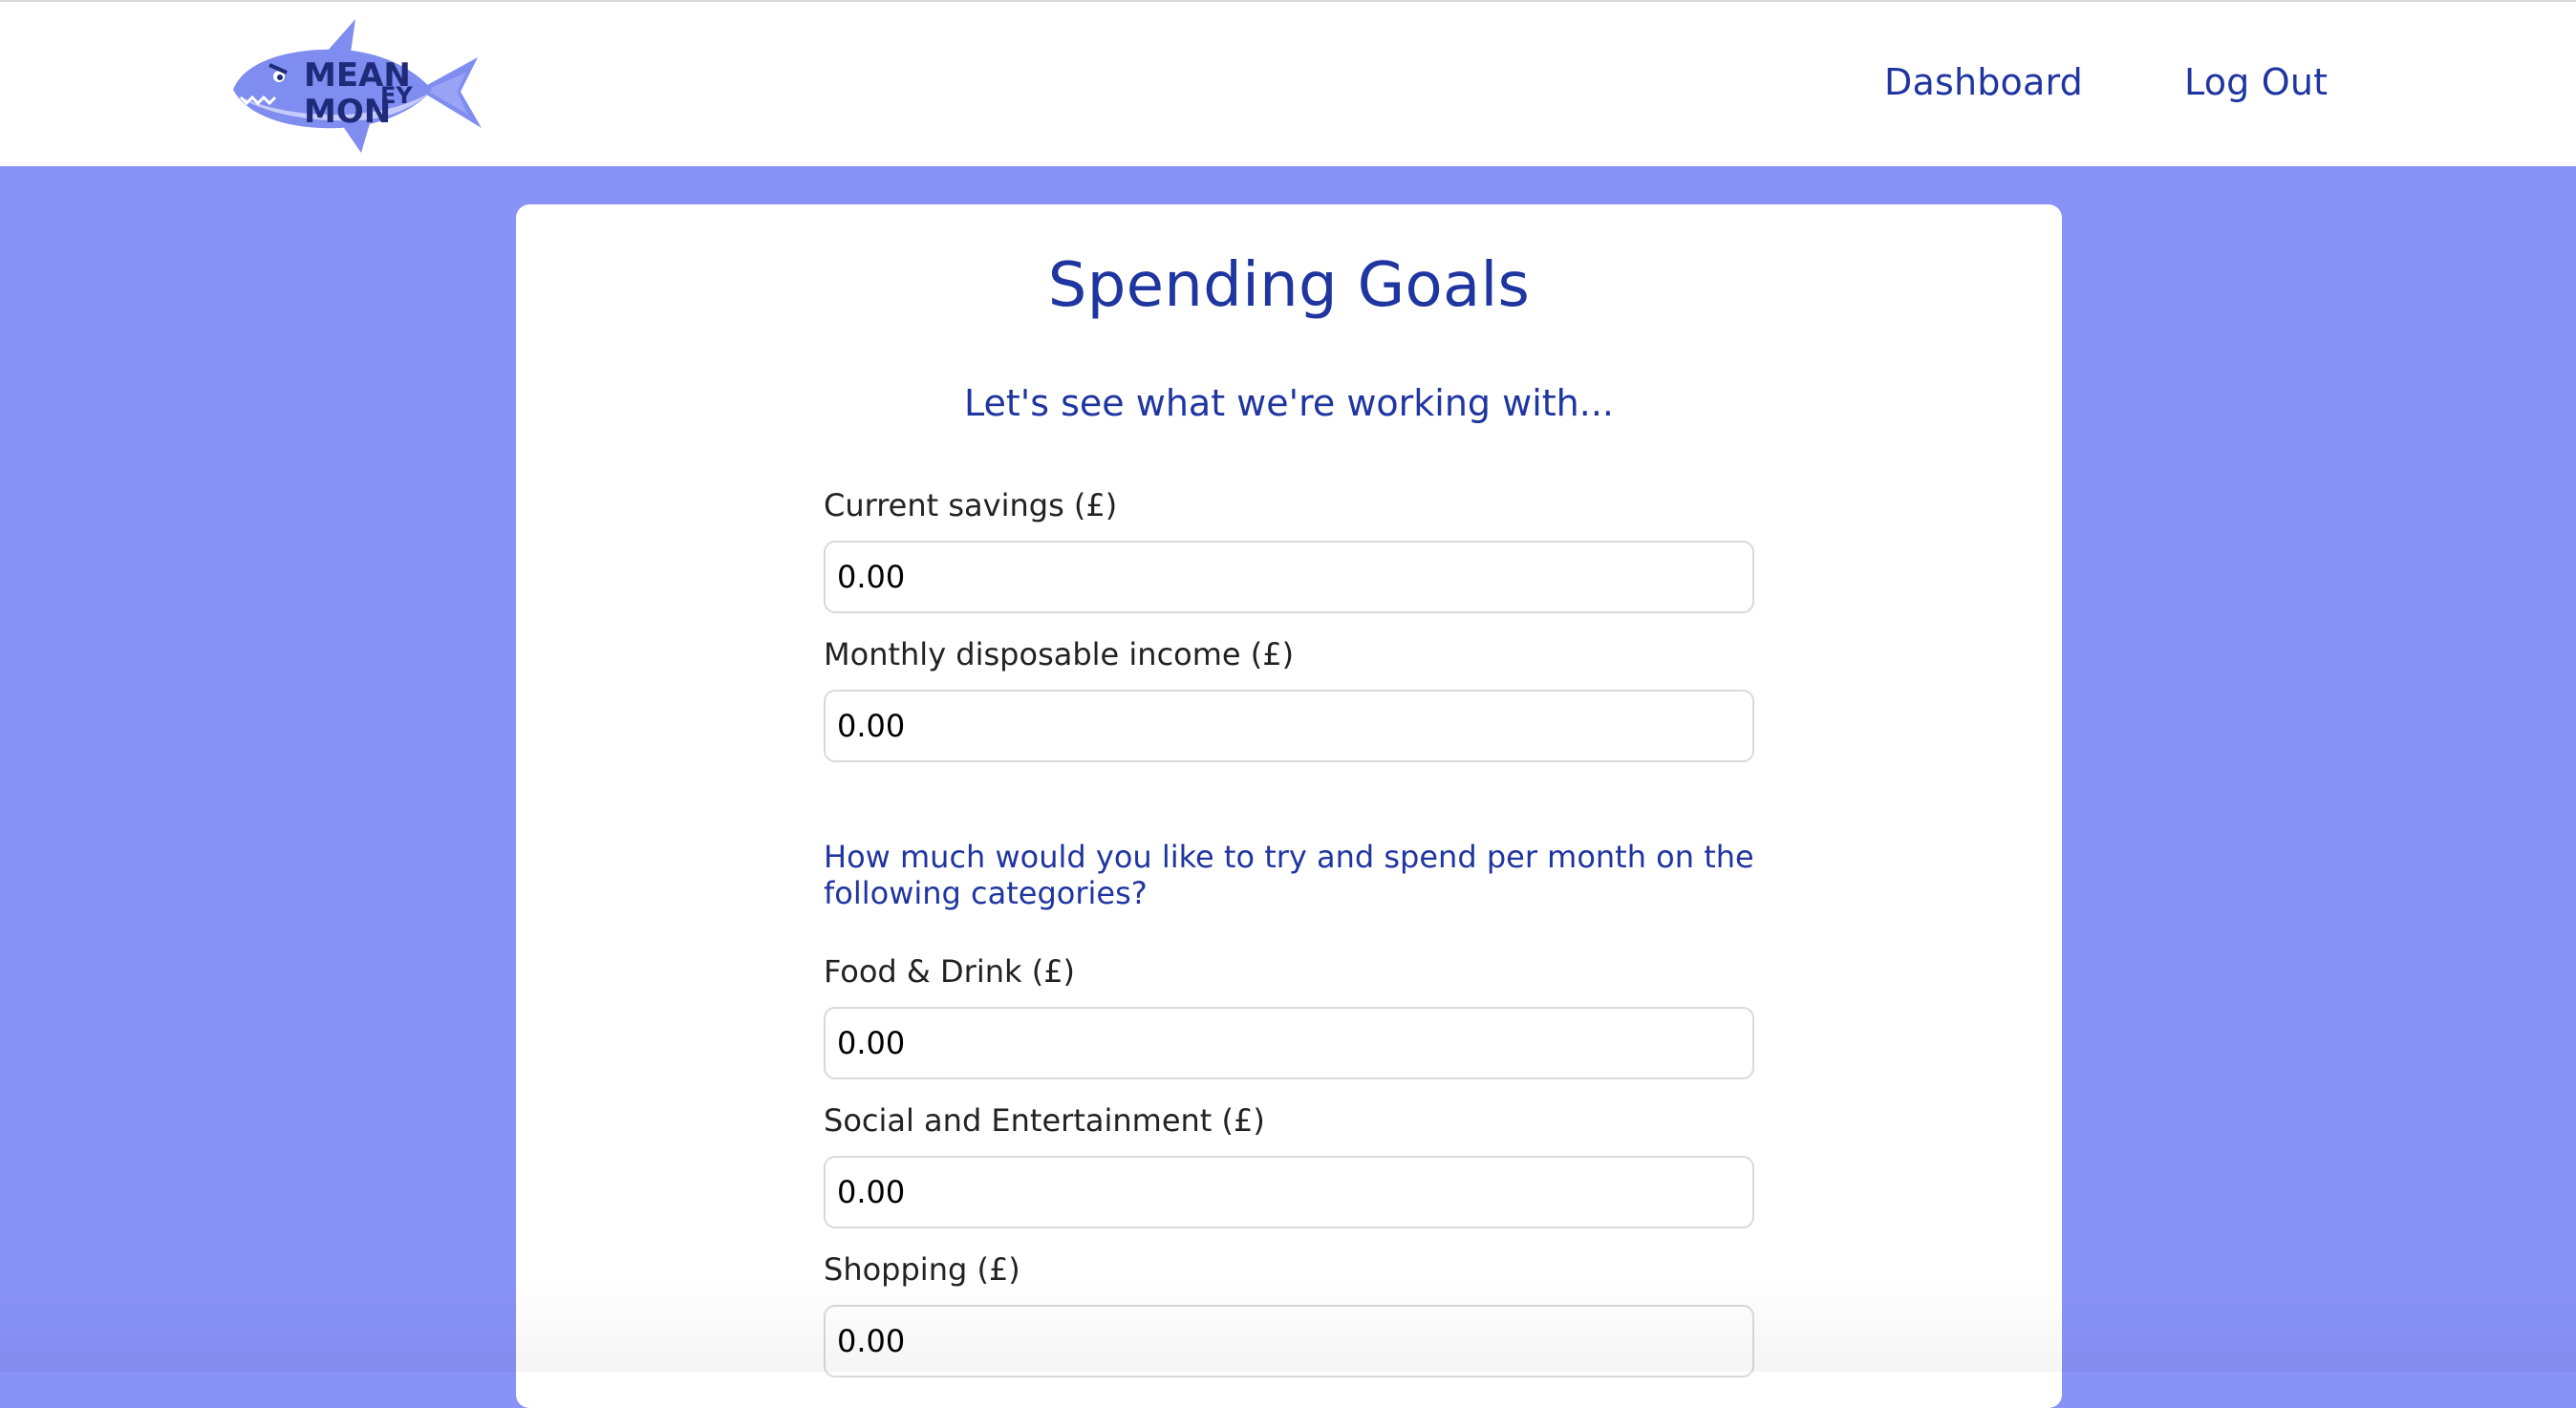 Image resolution: width=2576 pixels, height=1408 pixels. I want to click on monthly-income-label: Monthly disposable income (£), so click(1059, 654).